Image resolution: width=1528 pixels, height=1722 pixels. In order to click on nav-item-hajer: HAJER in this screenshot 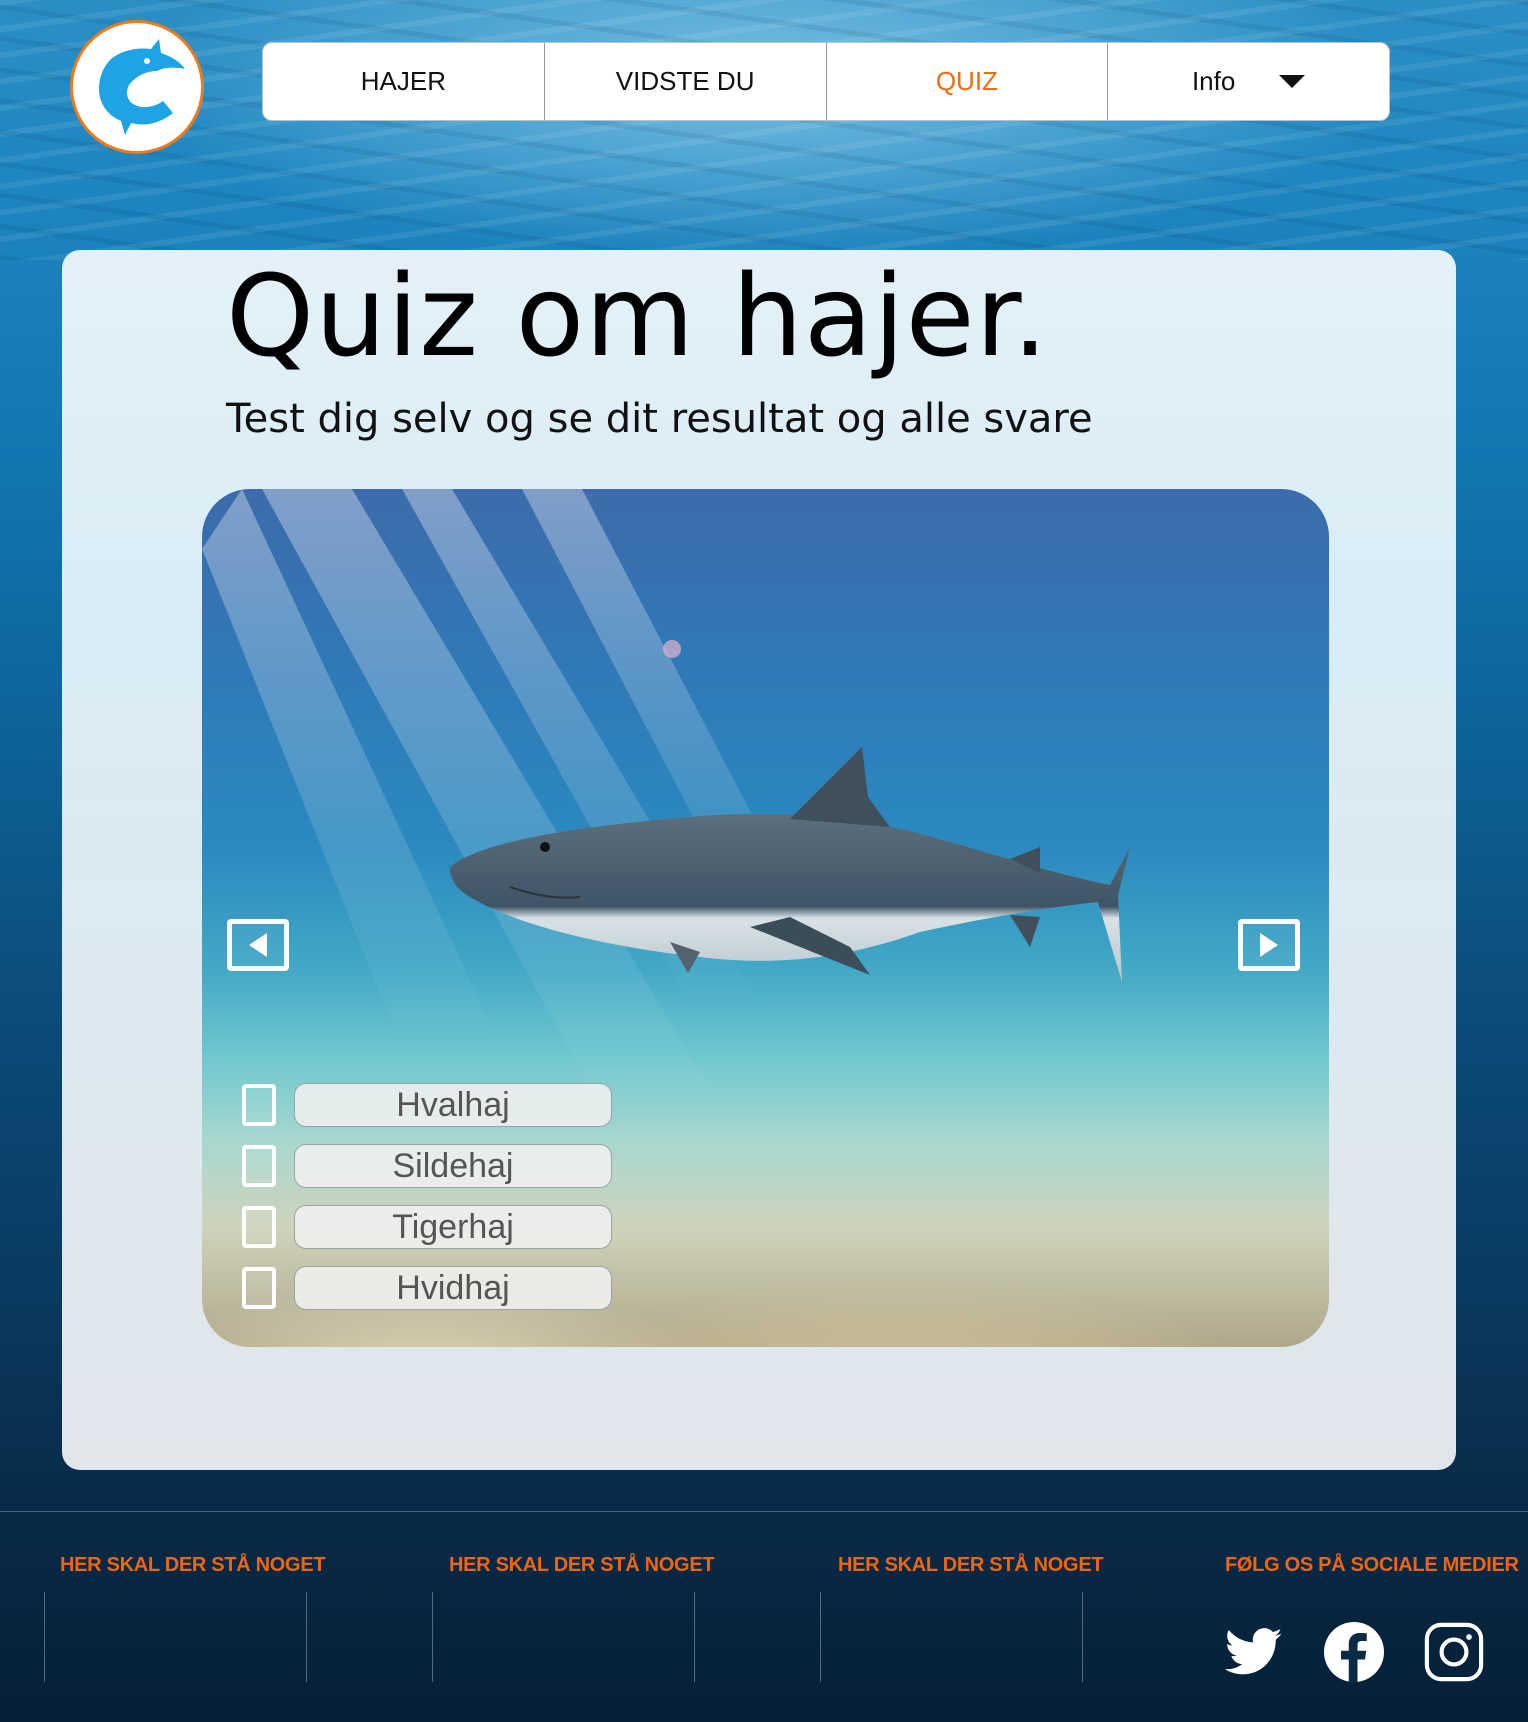, I will do `click(404, 81)`.